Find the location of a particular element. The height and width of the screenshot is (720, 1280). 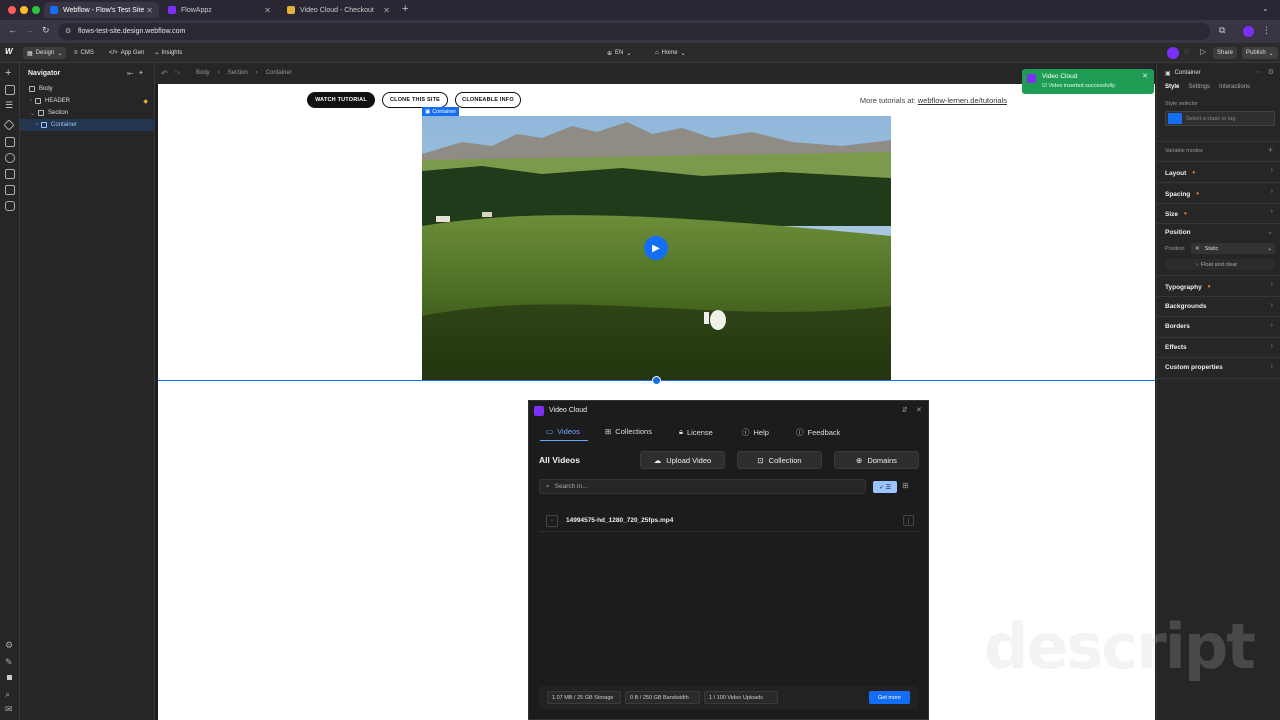

position-select: ✕ Static ⌄ is located at coordinates (1233, 248).